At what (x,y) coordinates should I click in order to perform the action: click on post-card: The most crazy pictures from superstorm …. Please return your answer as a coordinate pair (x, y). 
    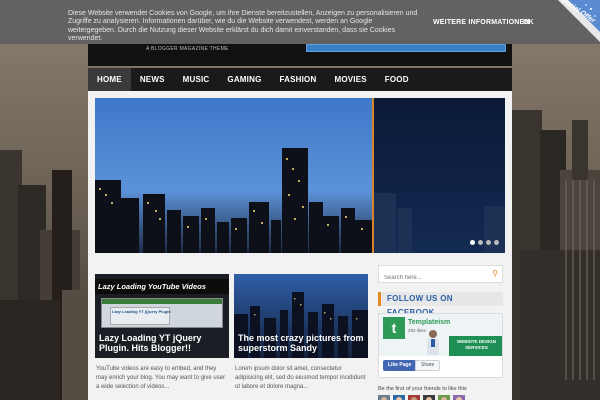
    Looking at the image, I should click on (301, 333).